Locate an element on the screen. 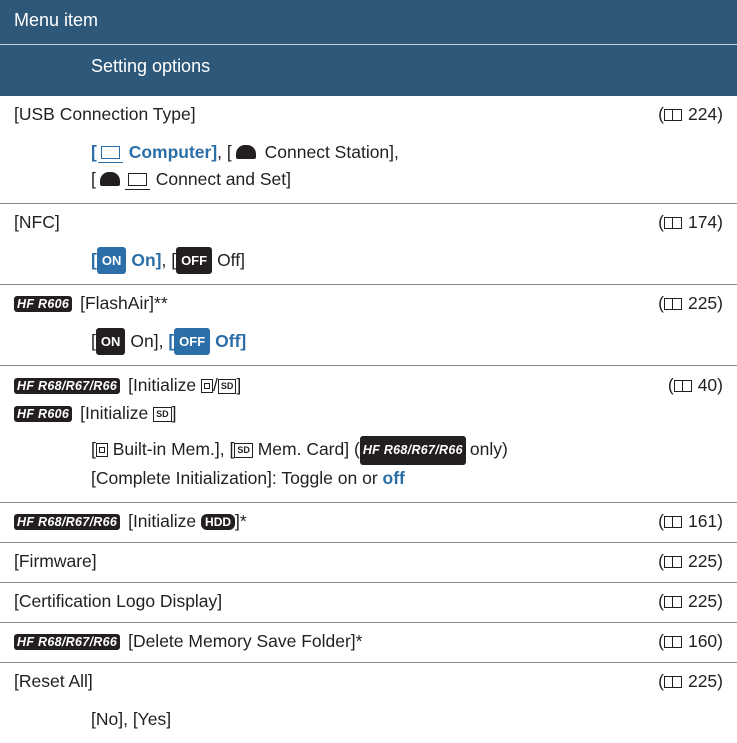 The height and width of the screenshot is (743, 737). usb-page-ref: (224) is located at coordinates (690, 114).